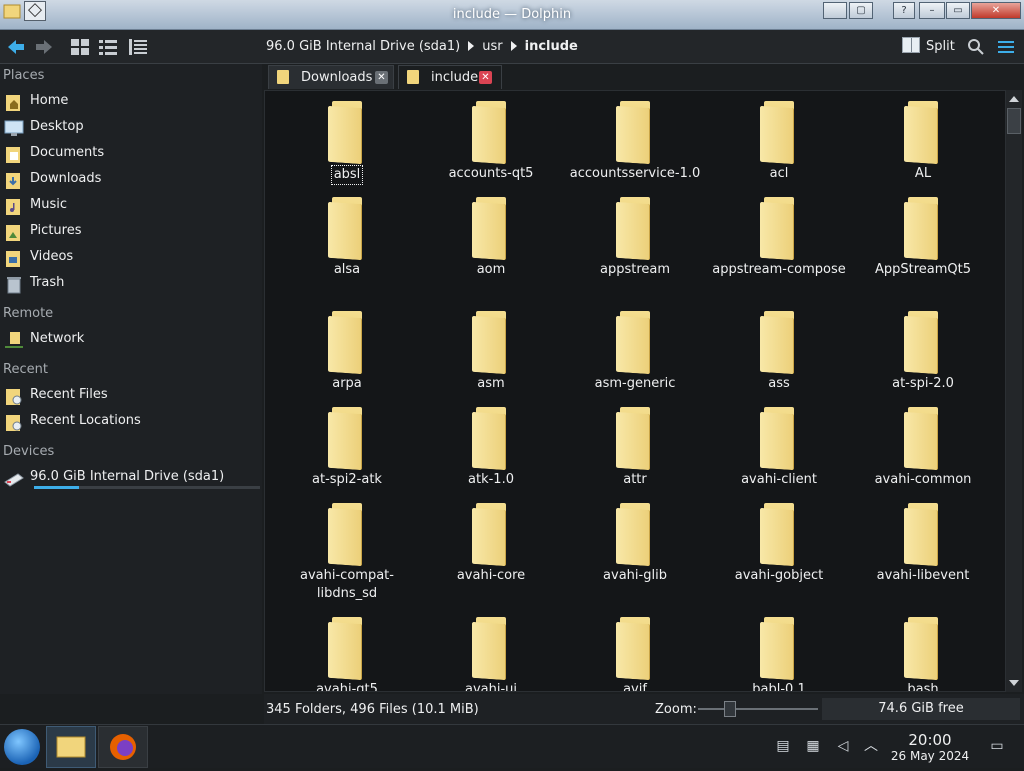 The image size is (1024, 771). Describe the element at coordinates (347, 448) in the screenshot. I see `folder-item: at-spi2-atk` at that location.